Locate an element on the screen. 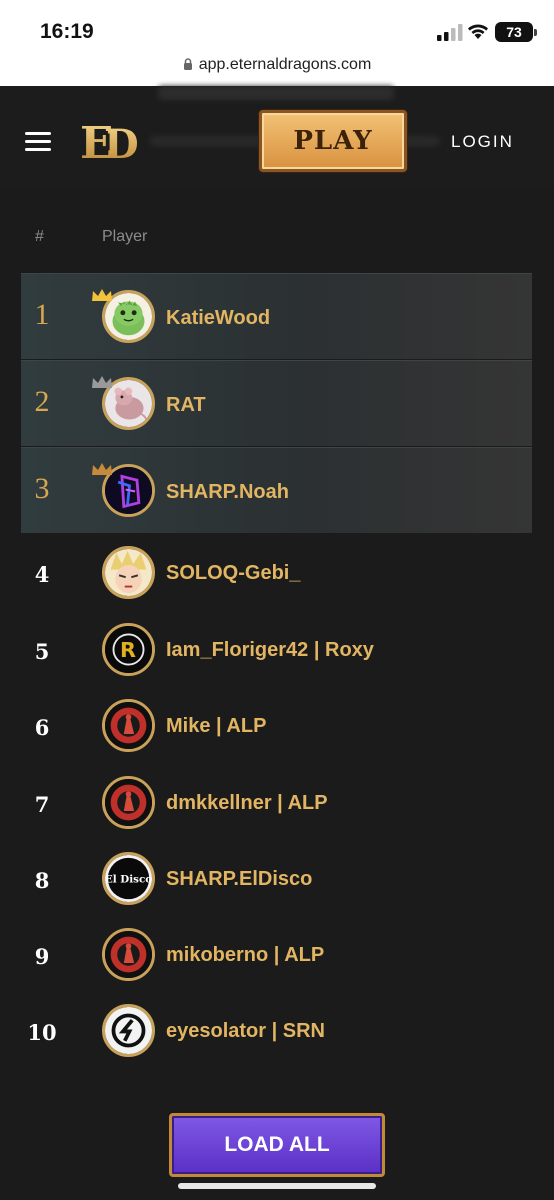  player-name: mikoberno | ALP is located at coordinates (245, 955).